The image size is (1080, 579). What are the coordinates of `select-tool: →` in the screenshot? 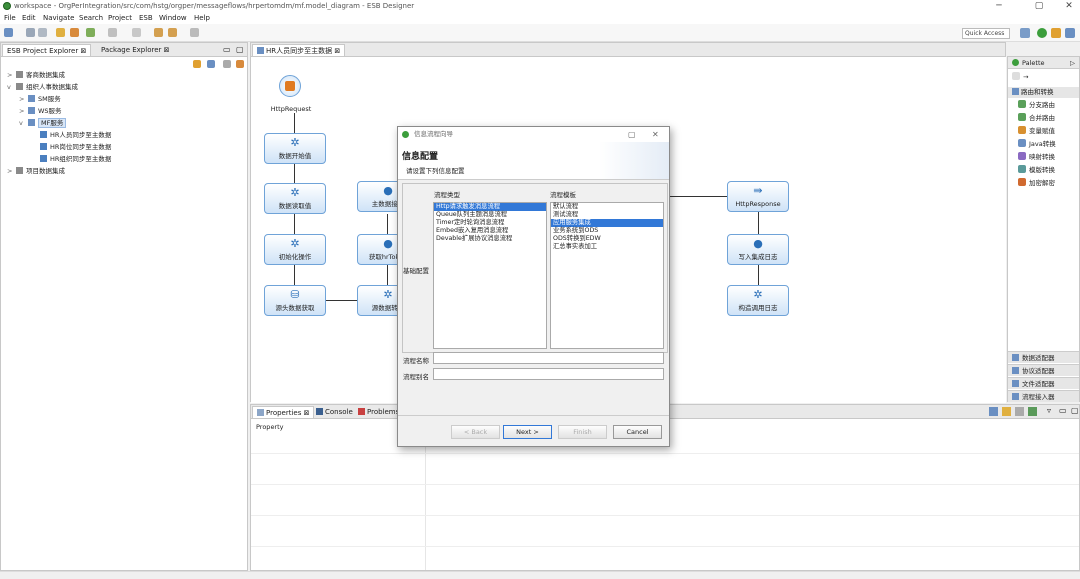 It's located at (1020, 77).